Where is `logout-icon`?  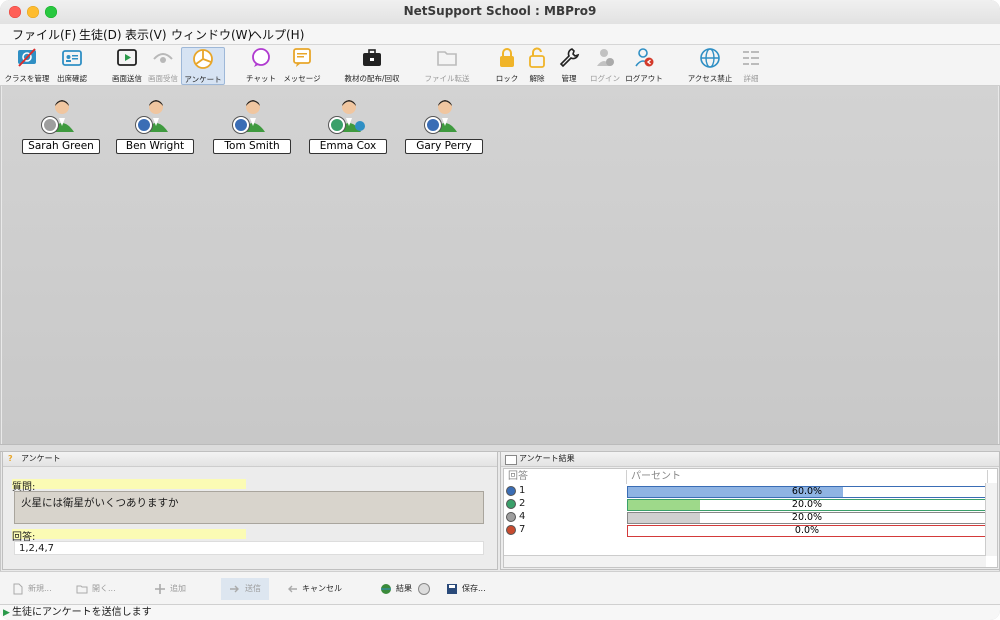
logout-icon is located at coordinates (644, 57).